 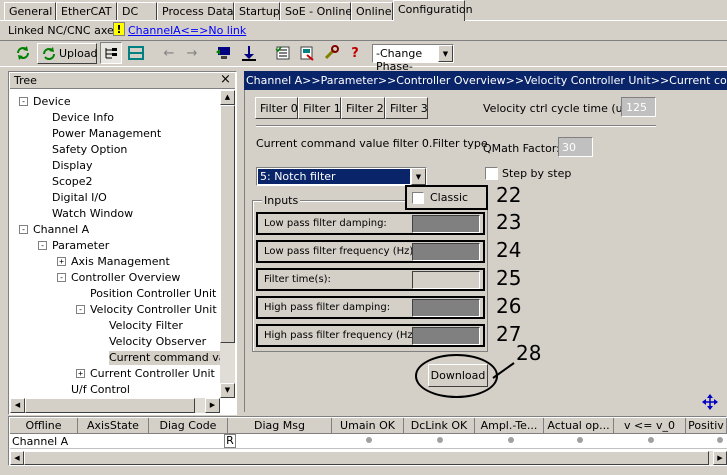 I want to click on tab-online: Online, so click(x=372, y=11).